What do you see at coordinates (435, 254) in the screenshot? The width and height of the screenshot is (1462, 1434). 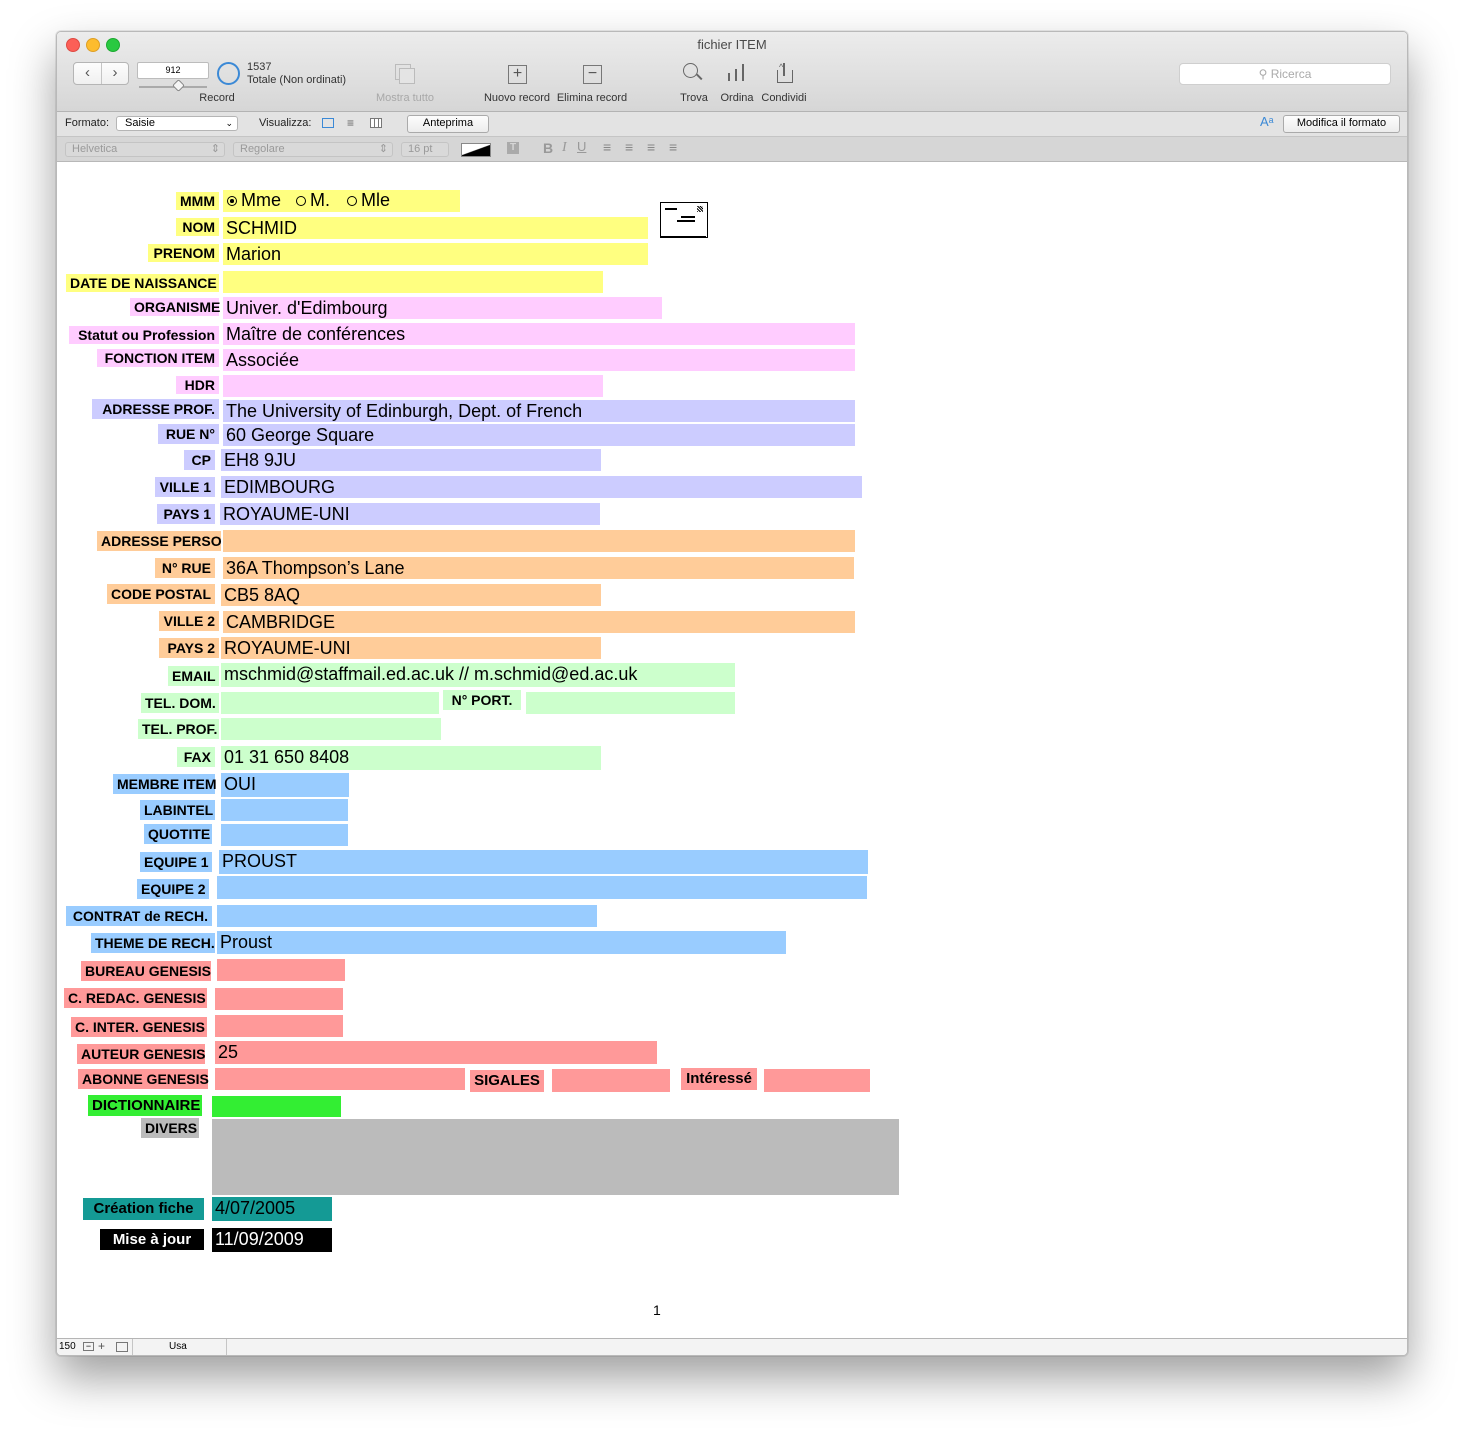 I see `field-prenom: Marion` at bounding box center [435, 254].